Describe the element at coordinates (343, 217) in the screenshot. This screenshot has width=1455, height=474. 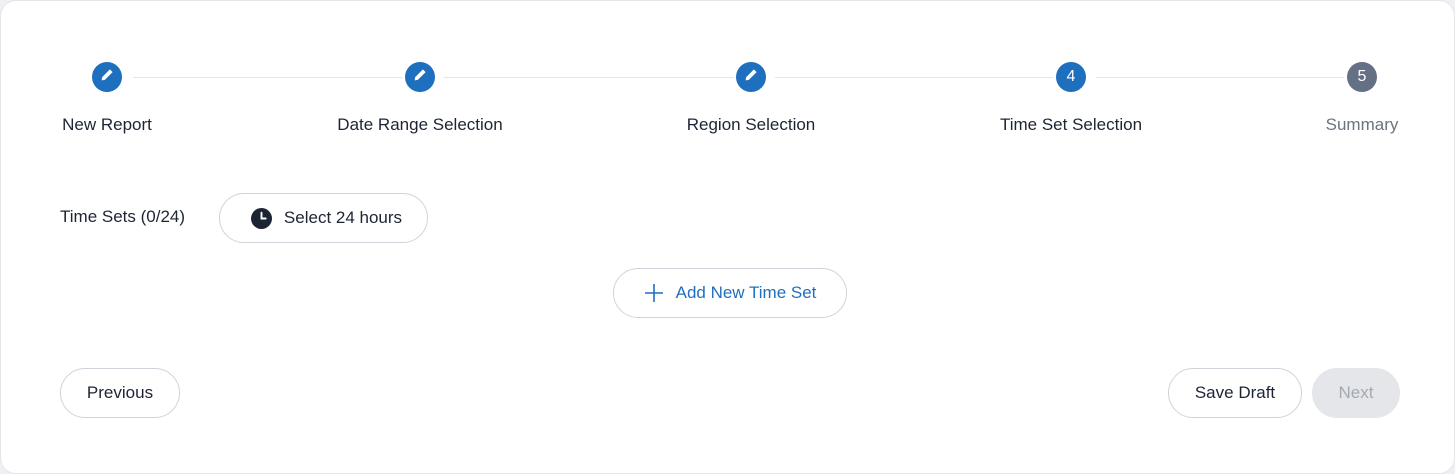
I see `select-24-hours-label: Select 24 hours` at that location.